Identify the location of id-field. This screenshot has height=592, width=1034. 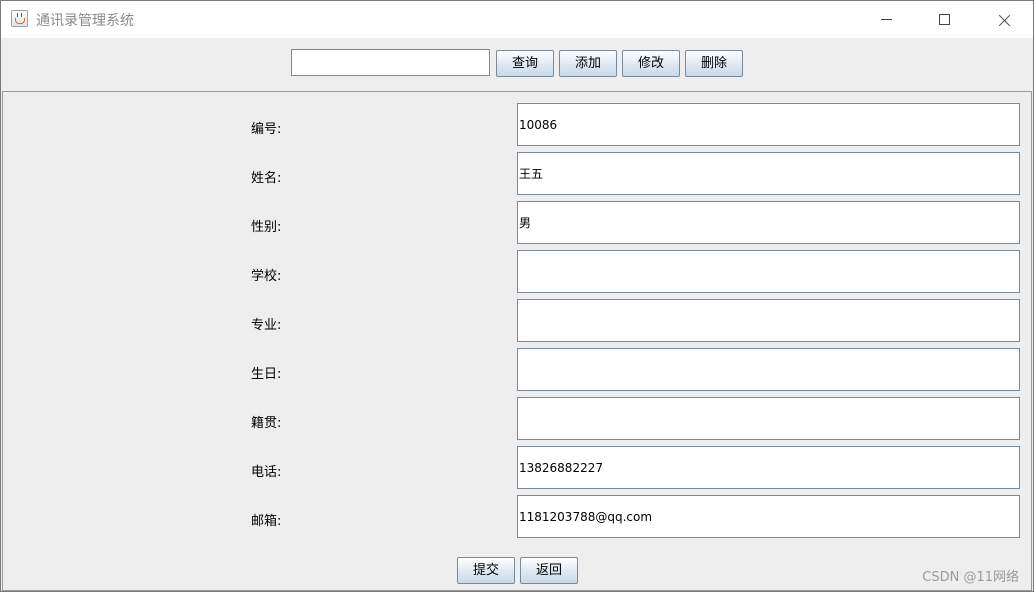
(768, 124).